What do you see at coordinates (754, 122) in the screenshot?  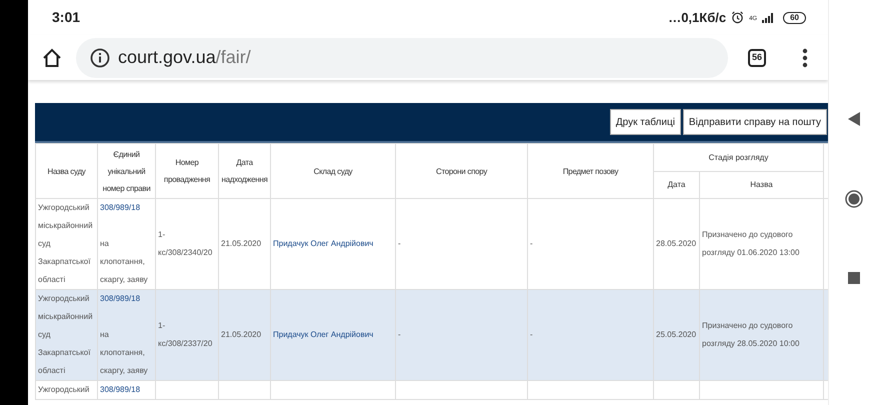 I see `toolbar-button: Відправити справу на пошту` at bounding box center [754, 122].